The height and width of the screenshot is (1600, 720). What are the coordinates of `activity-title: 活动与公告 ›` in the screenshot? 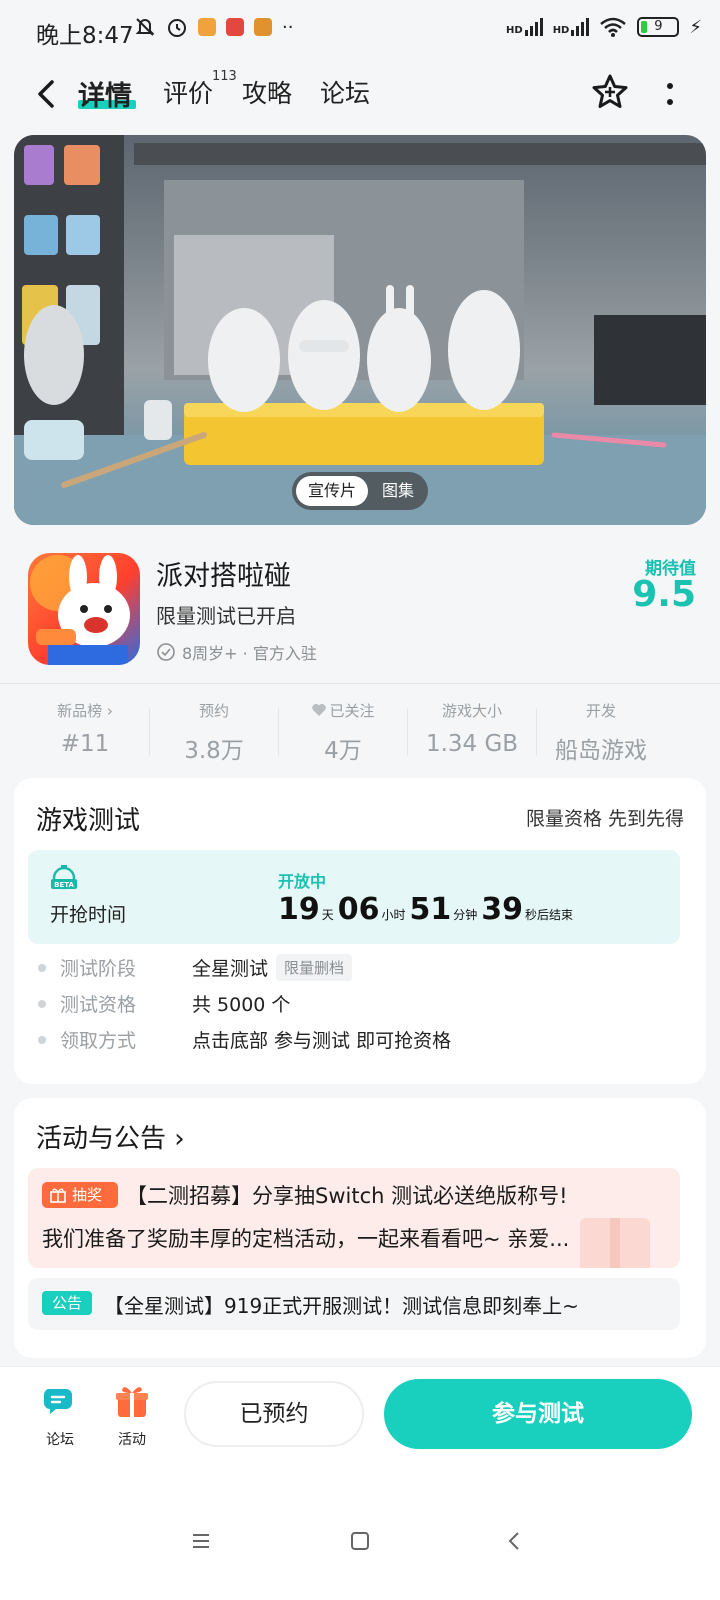 It's located at (110, 1136).